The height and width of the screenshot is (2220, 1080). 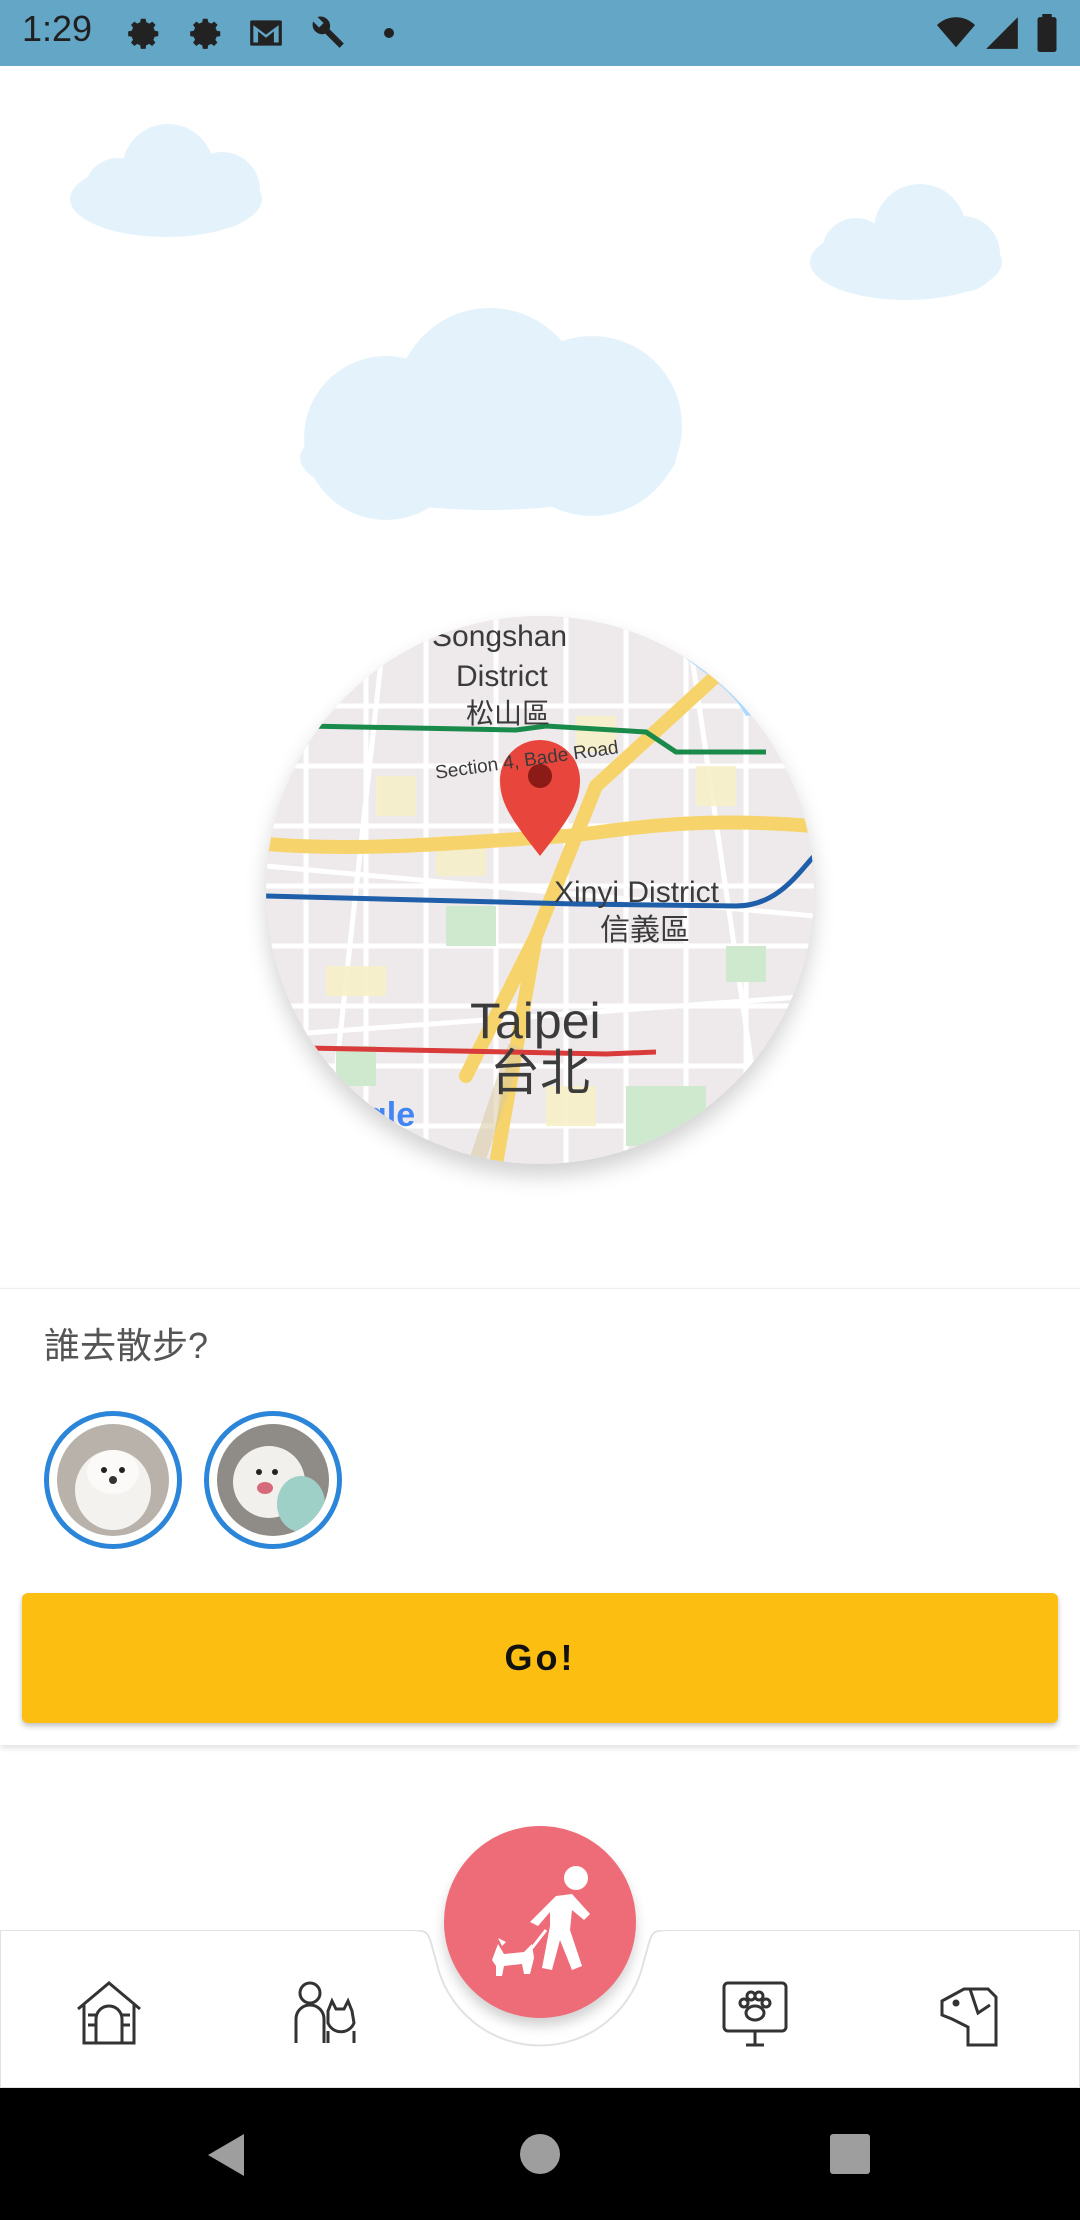 I want to click on cloud-small-left, so click(x=166, y=180).